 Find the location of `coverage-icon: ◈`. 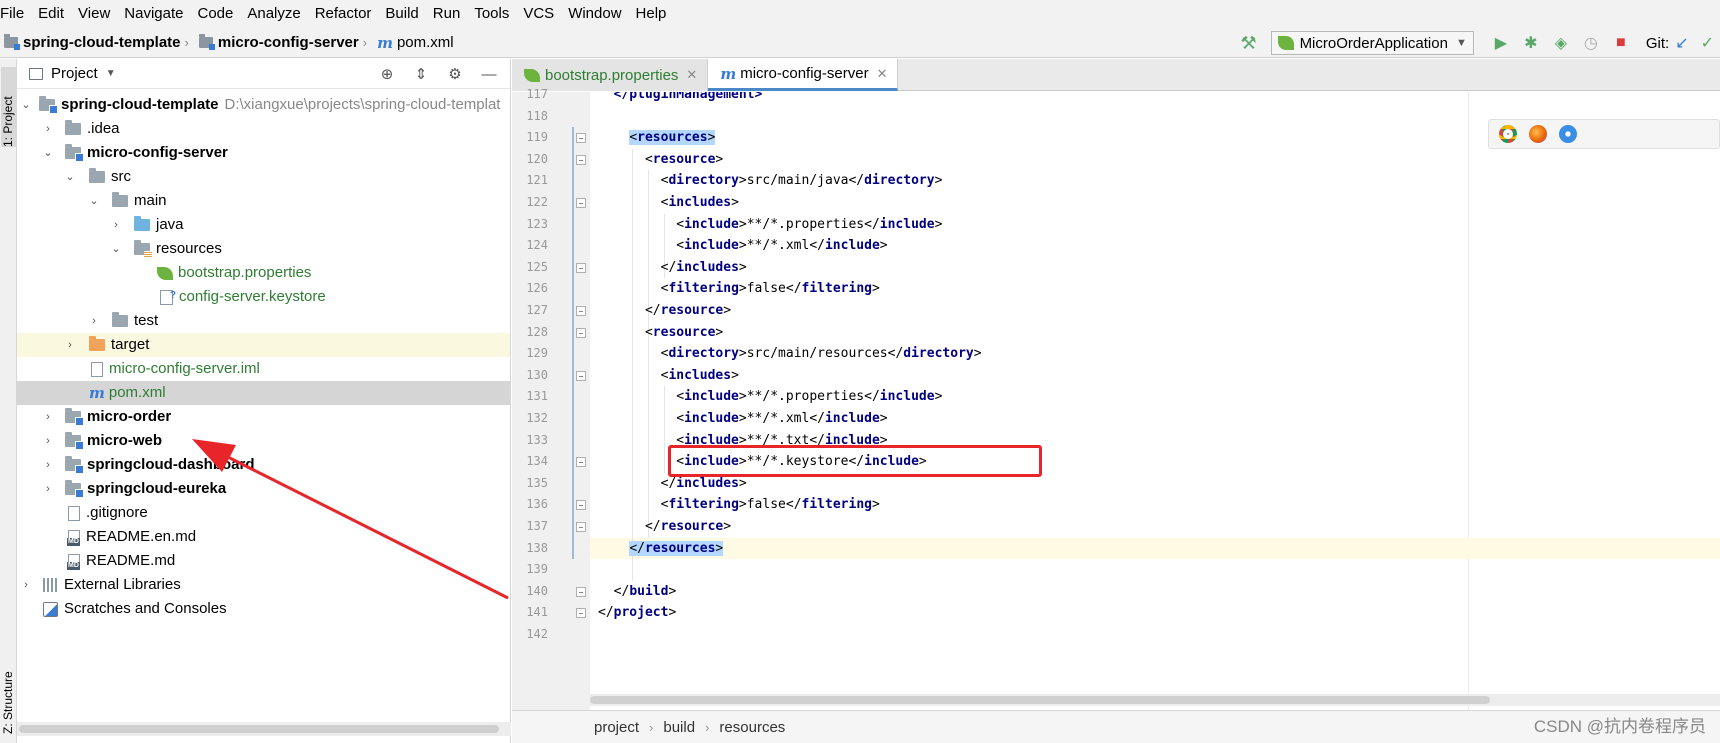

coverage-icon: ◈ is located at coordinates (1561, 43).